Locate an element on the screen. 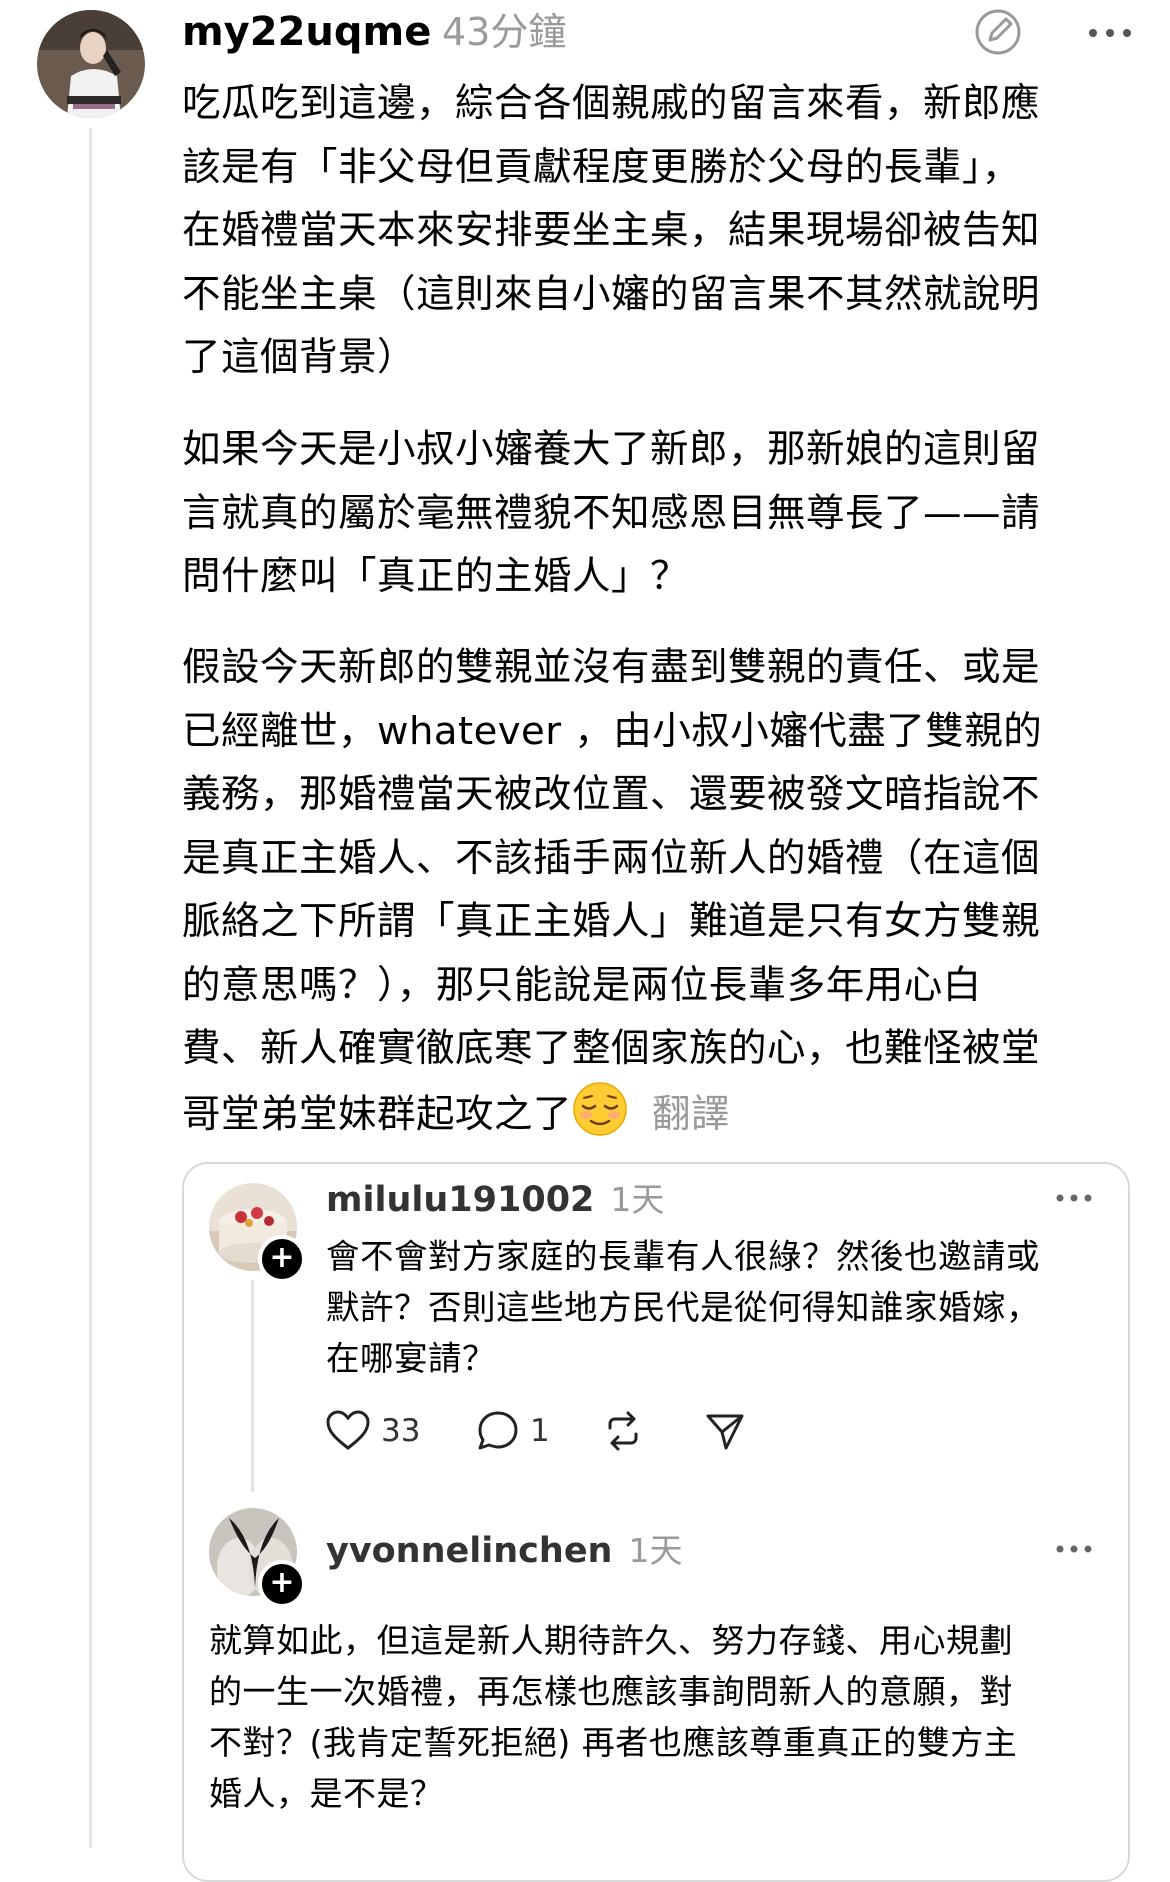 This screenshot has width=1170, height=1882. reply1-username: milulu191002 is located at coordinates (460, 1200).